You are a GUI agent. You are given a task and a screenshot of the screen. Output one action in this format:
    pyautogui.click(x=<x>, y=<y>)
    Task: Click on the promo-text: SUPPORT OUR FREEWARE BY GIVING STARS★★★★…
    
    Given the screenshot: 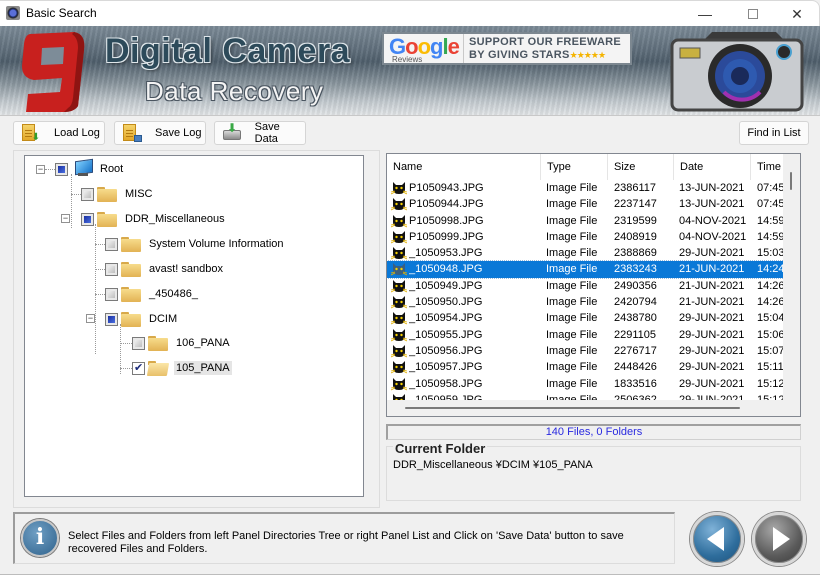 What is the action you would take?
    pyautogui.click(x=542, y=49)
    